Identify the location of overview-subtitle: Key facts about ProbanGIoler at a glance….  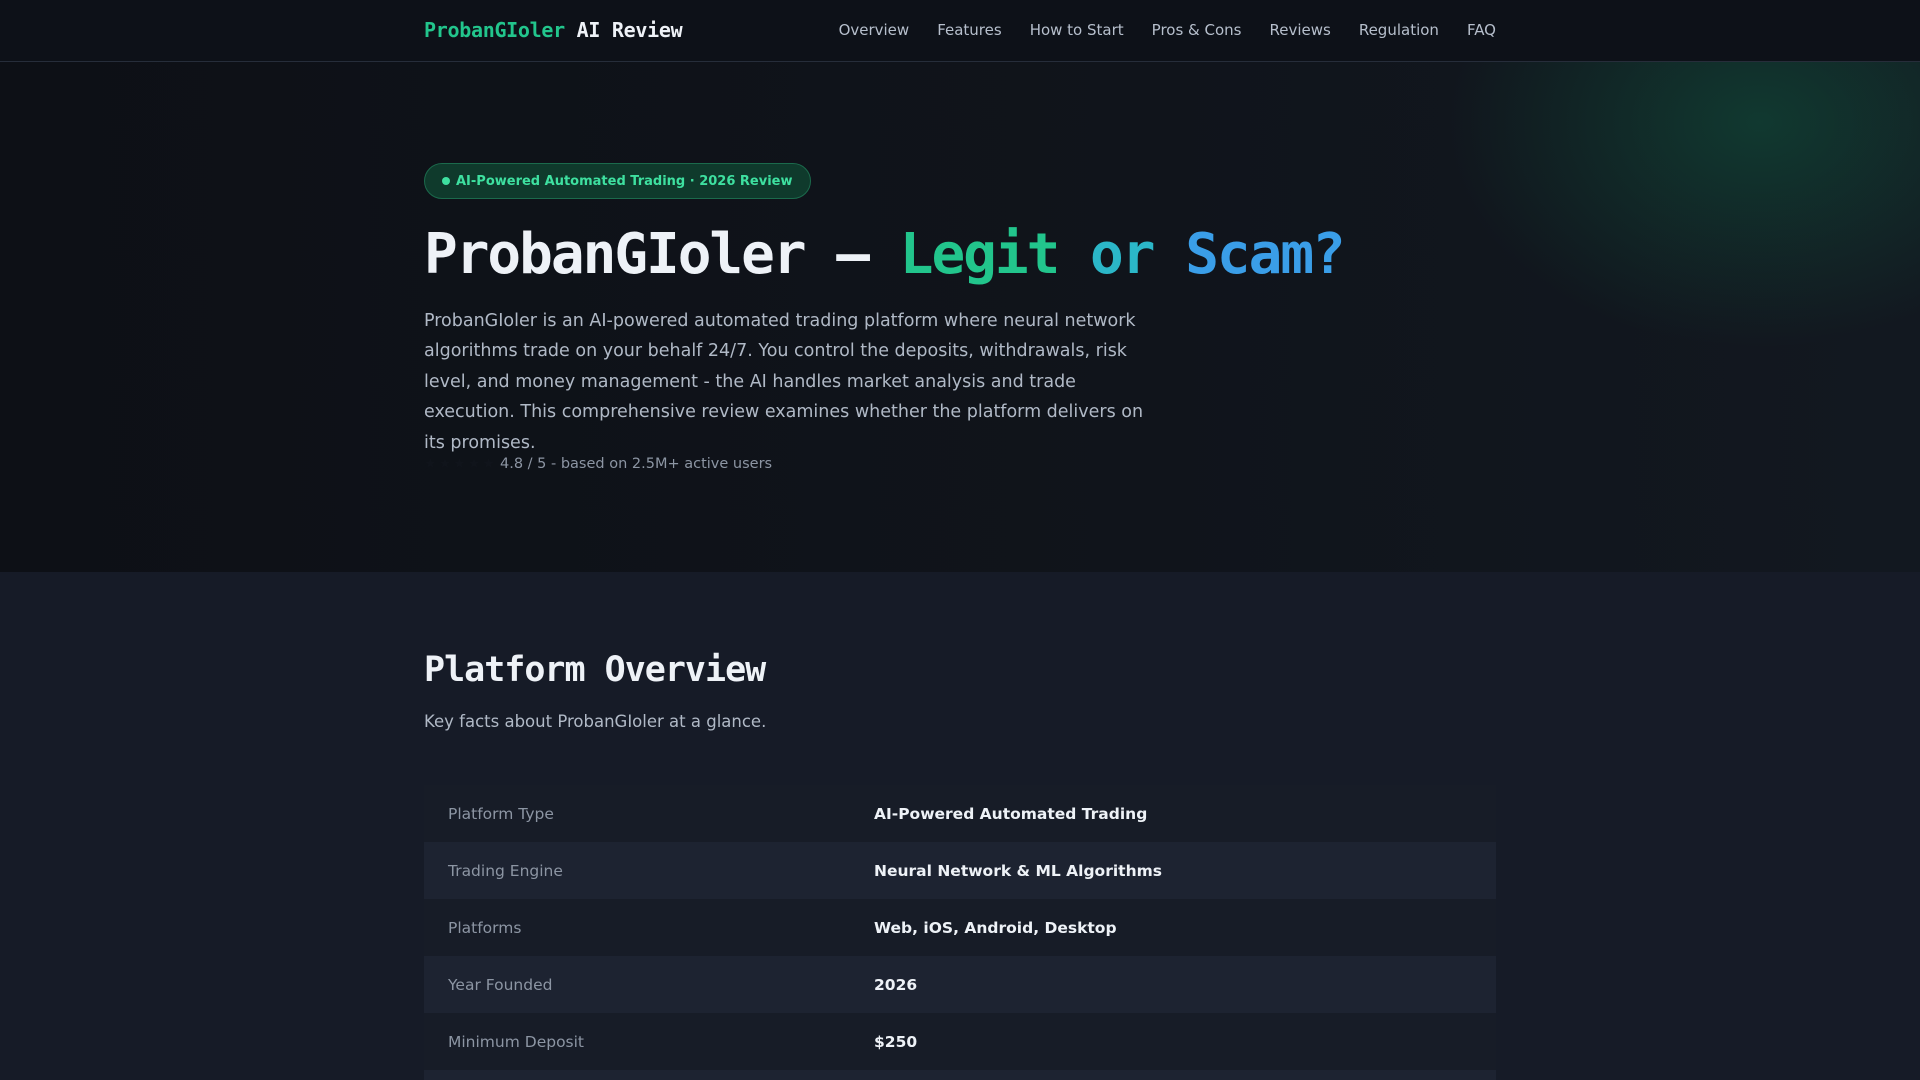
(595, 721).